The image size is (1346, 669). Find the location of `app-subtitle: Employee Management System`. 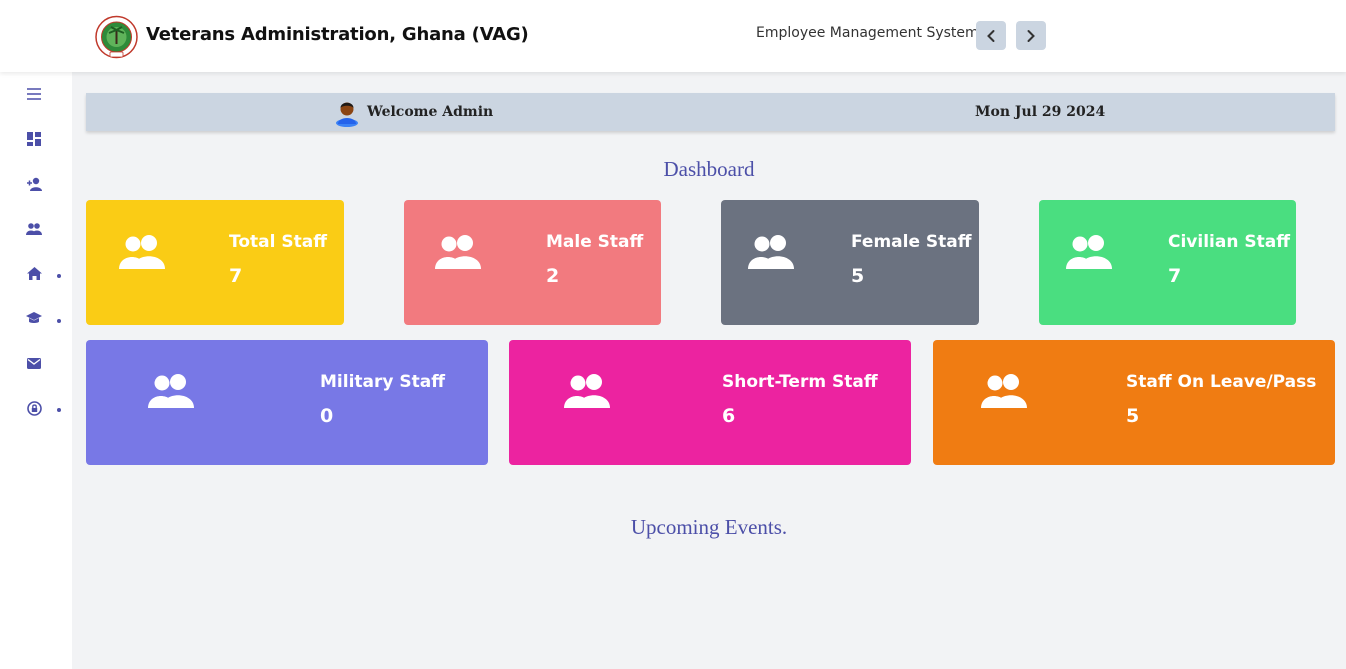

app-subtitle: Employee Management System is located at coordinates (867, 33).